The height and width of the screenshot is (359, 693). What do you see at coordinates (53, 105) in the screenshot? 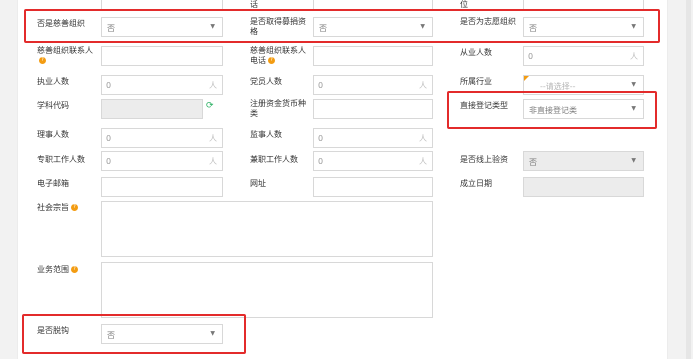
I see `discipline-code-label: 学科代码` at bounding box center [53, 105].